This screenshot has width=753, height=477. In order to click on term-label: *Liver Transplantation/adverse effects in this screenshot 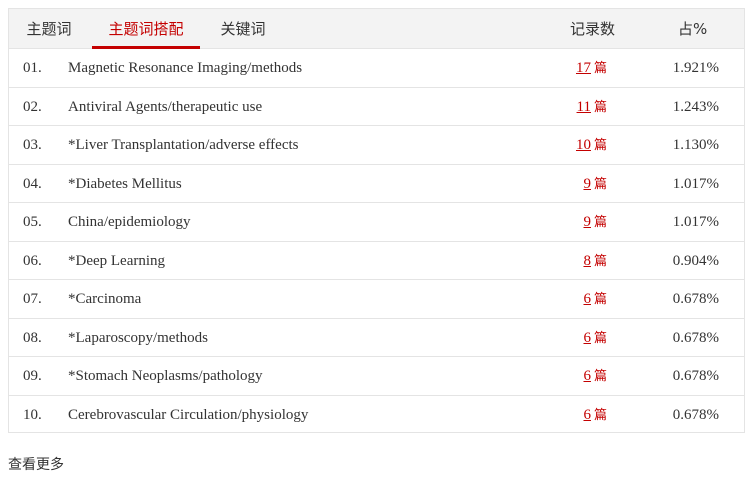, I will do `click(183, 145)`.